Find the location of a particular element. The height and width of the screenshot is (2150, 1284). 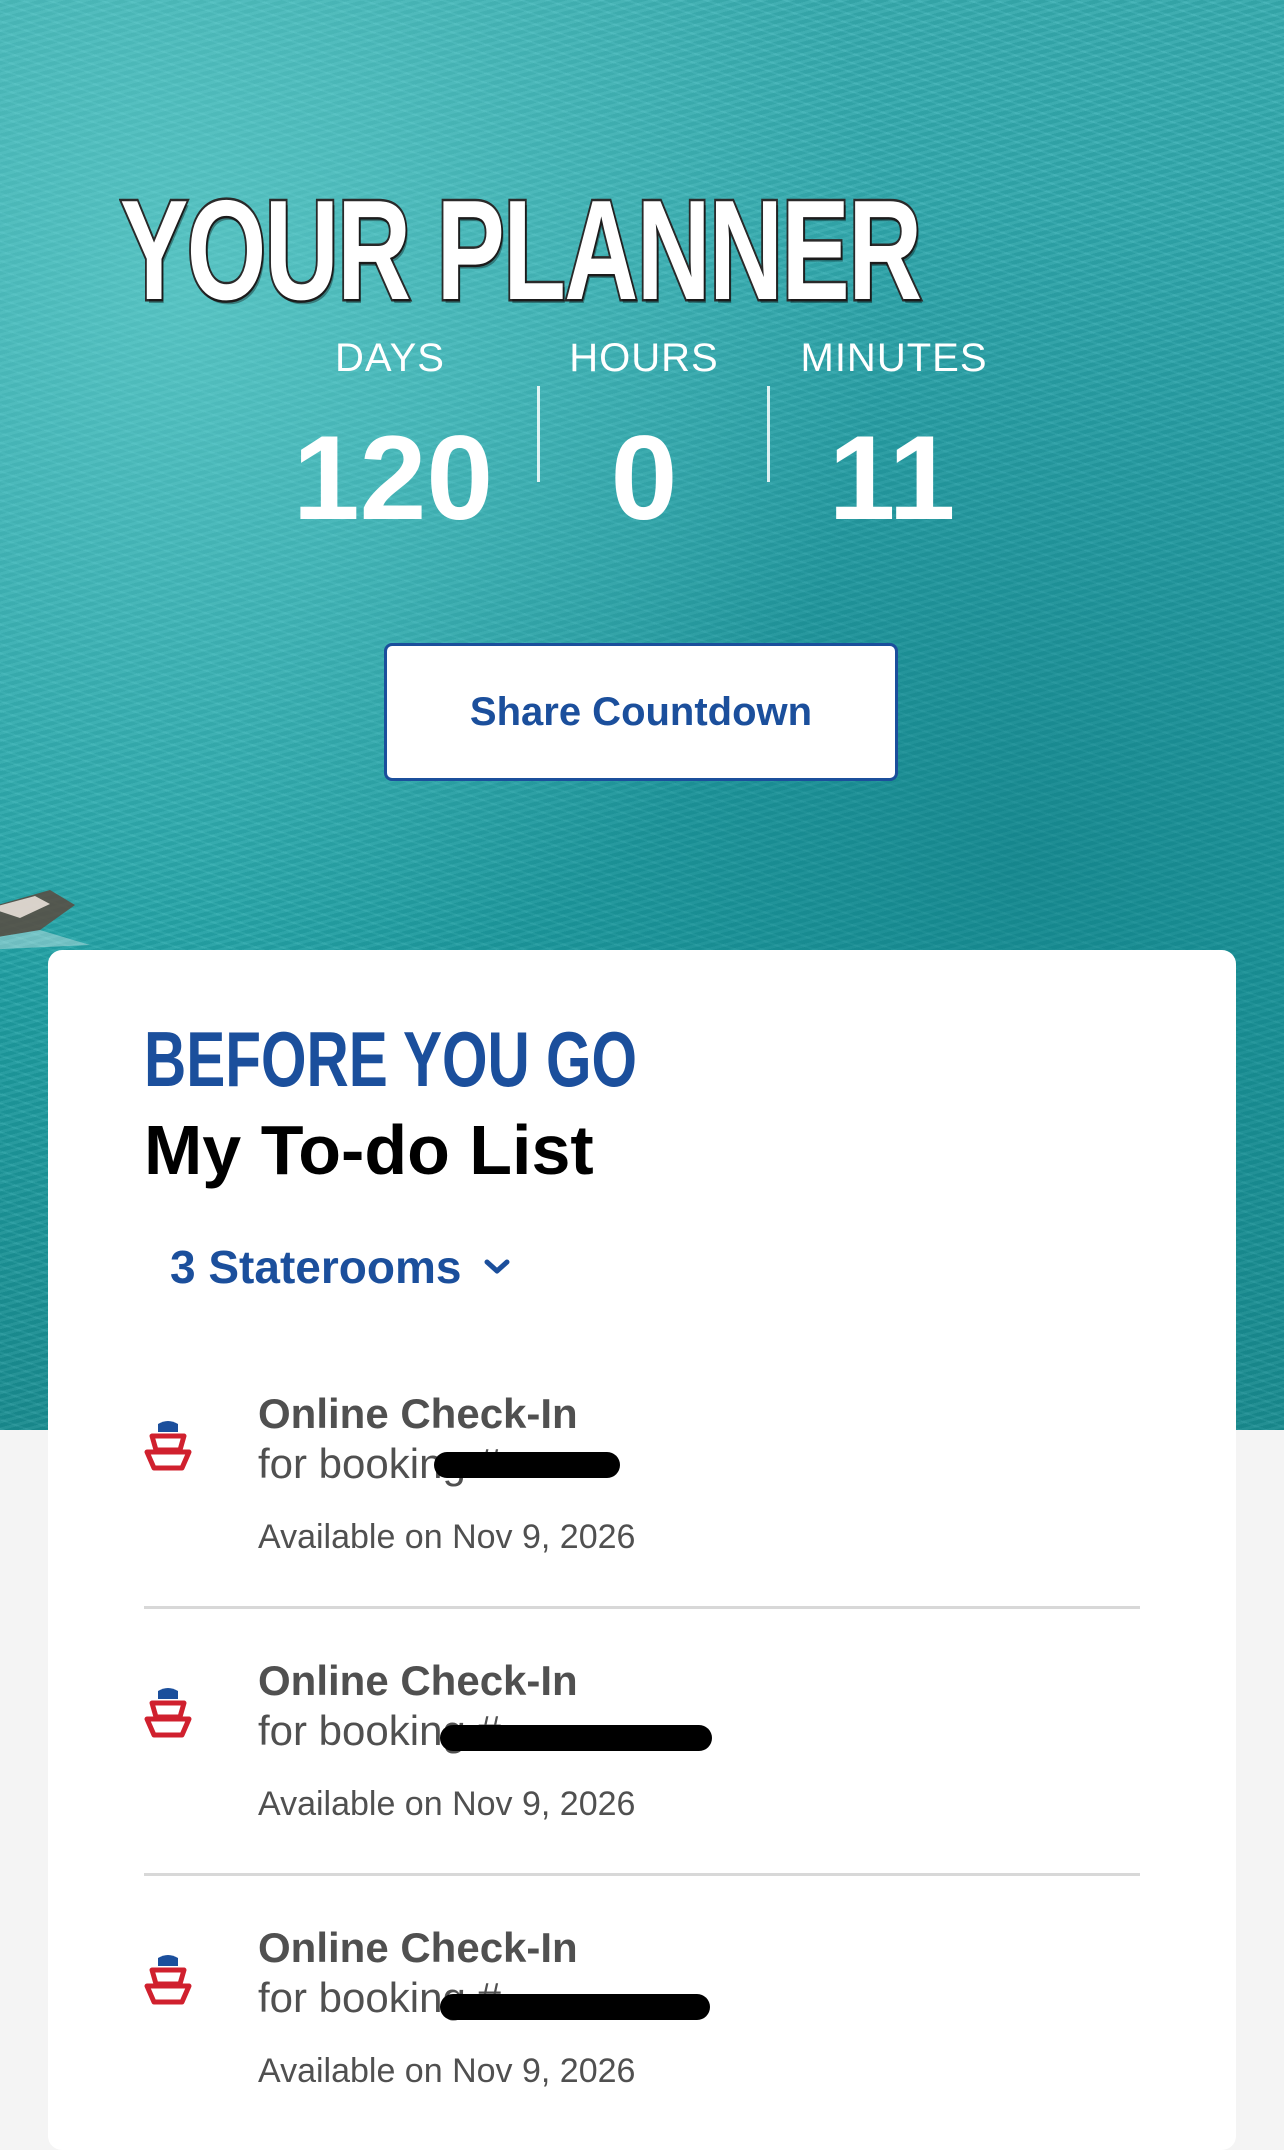

chevron-down-icon is located at coordinates (497, 1266).